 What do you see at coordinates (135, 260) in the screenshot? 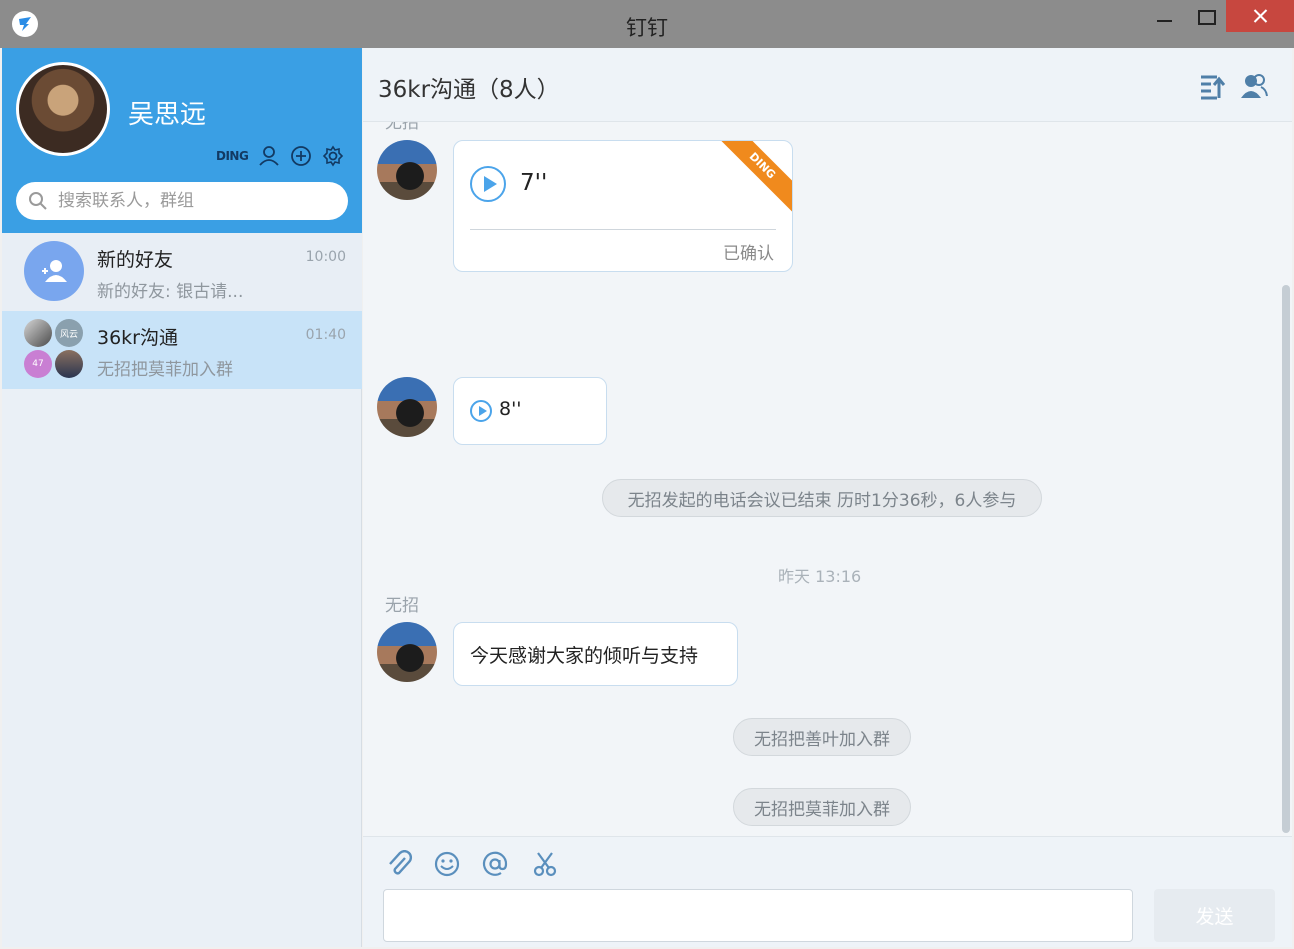
I see `conversation-name: 新的好友` at bounding box center [135, 260].